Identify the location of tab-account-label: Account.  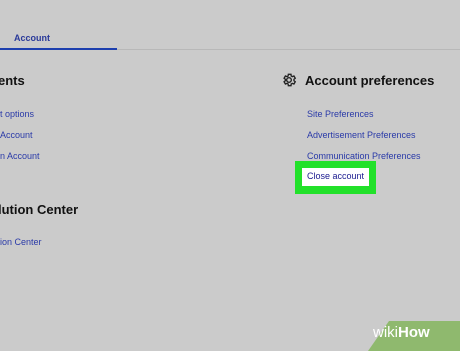
(32, 38).